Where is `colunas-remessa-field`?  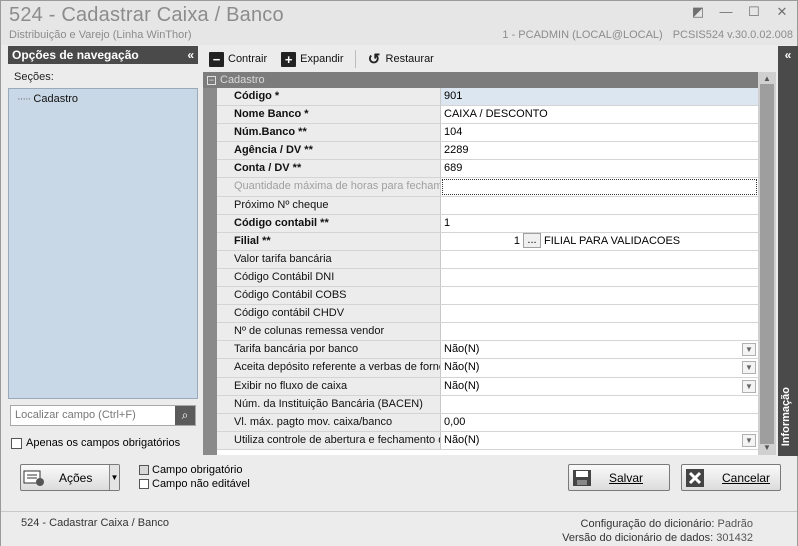 colunas-remessa-field is located at coordinates (599, 332).